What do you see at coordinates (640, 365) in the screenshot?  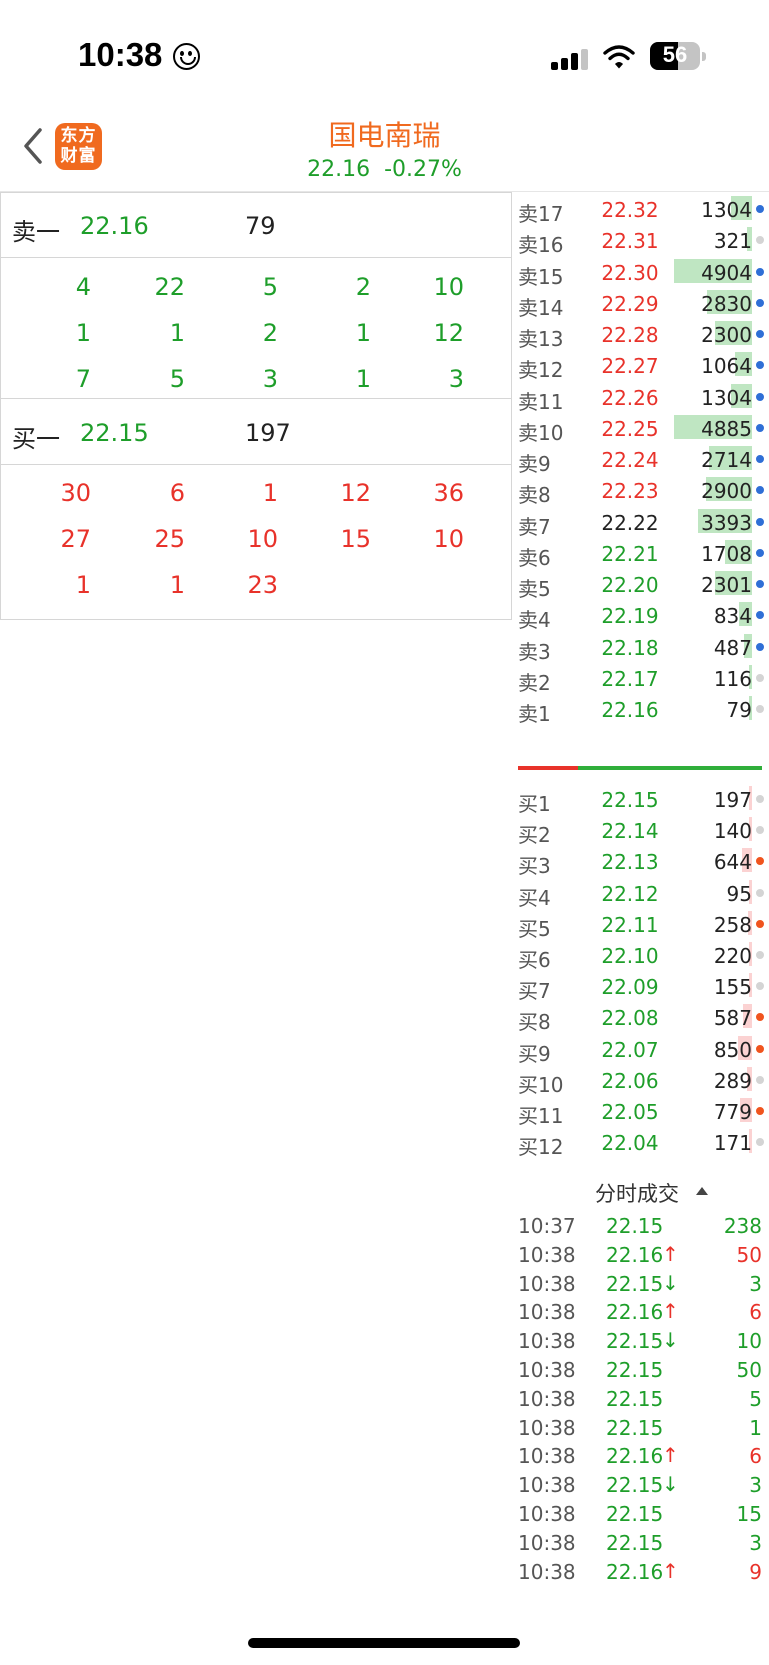 I see `ask-level-row: 卖12 22.27 1064` at bounding box center [640, 365].